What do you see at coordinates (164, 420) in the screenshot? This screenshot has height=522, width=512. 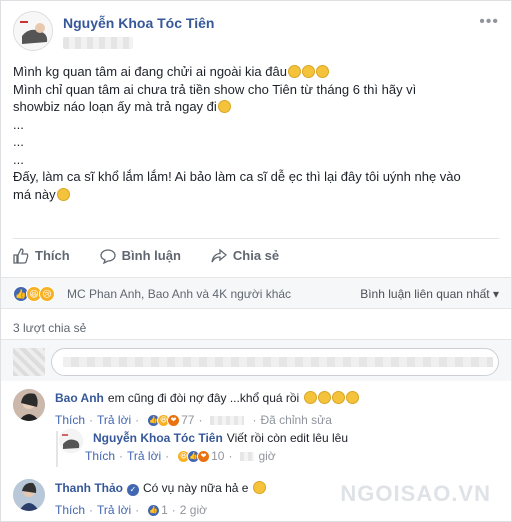 I see `comment-reactions: 👍 😆 ❤` at bounding box center [164, 420].